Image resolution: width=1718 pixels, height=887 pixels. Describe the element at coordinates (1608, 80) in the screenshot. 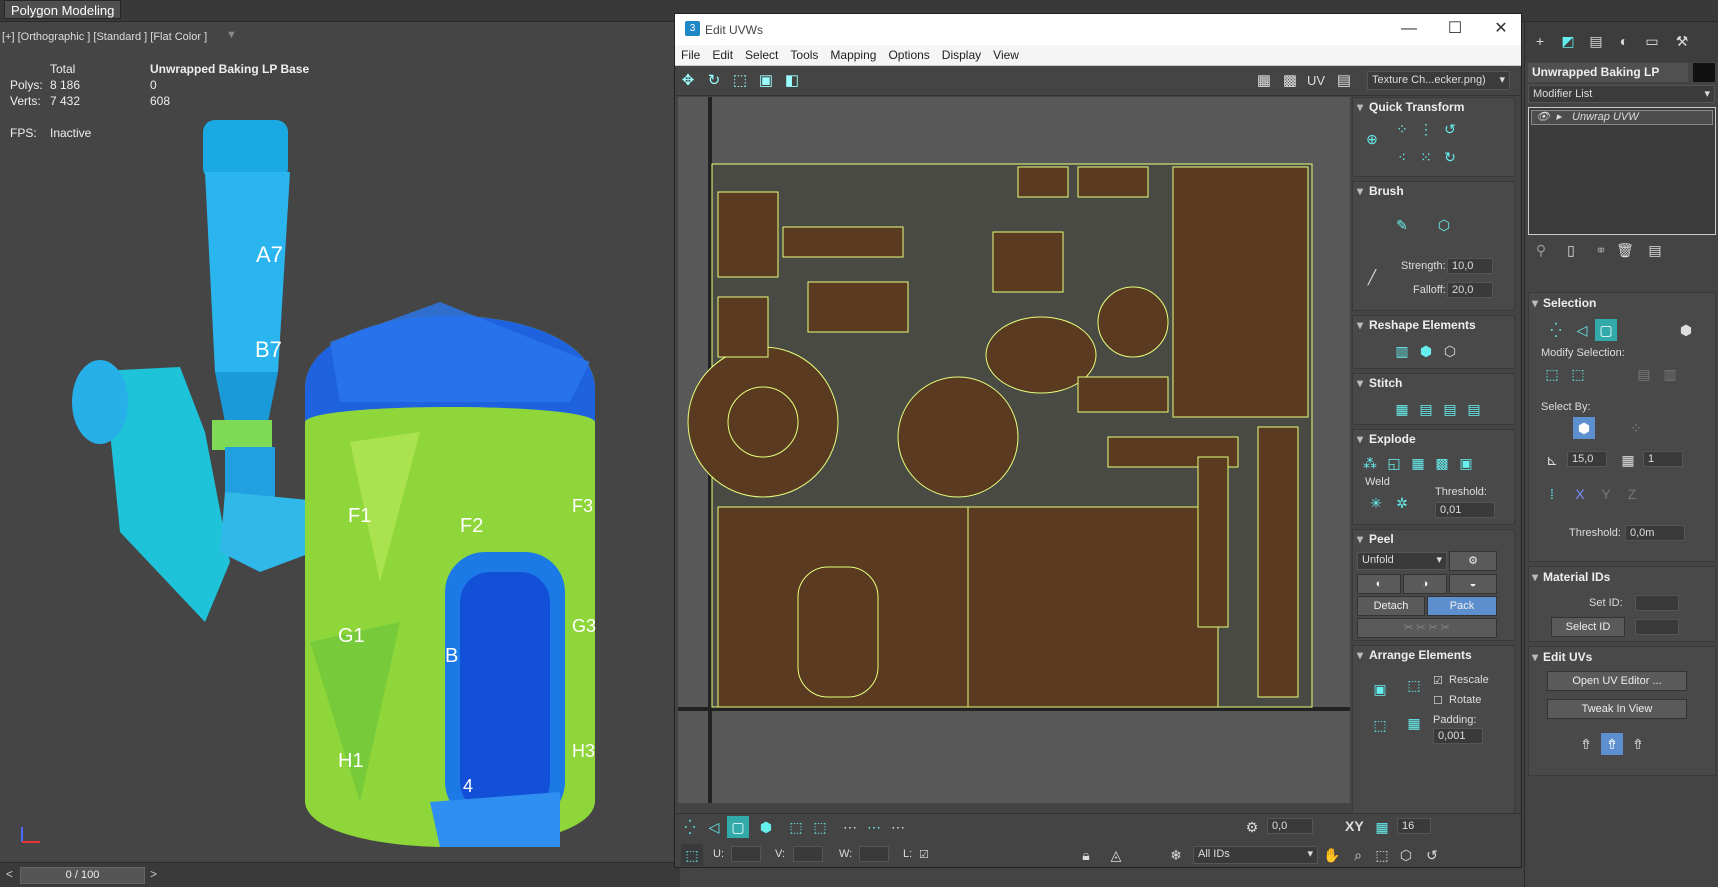

I see `object-name-field: Unwrapped Baking LP Base` at that location.